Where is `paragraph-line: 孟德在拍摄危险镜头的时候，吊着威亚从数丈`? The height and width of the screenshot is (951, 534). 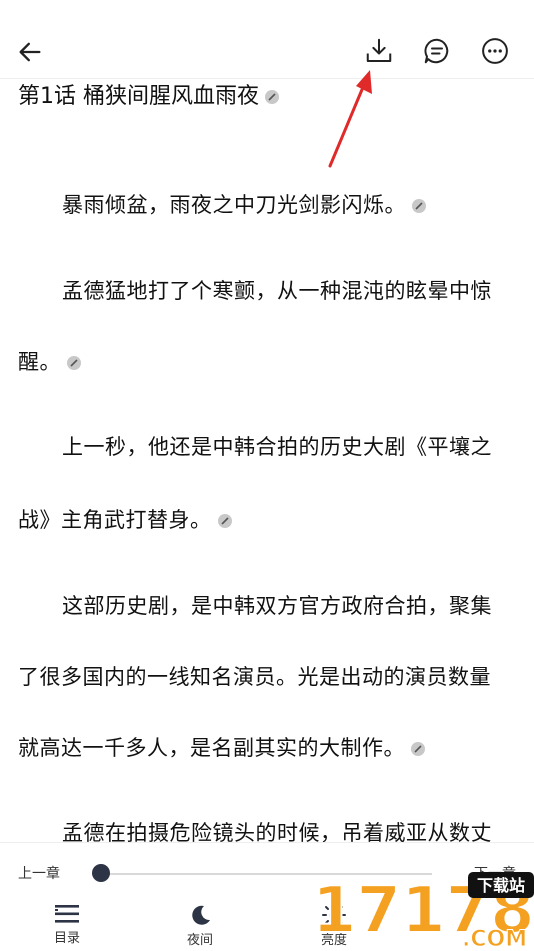
paragraph-line: 孟德在拍摄危险镜头的时候，吊着威亚从数丈 is located at coordinates (277, 831).